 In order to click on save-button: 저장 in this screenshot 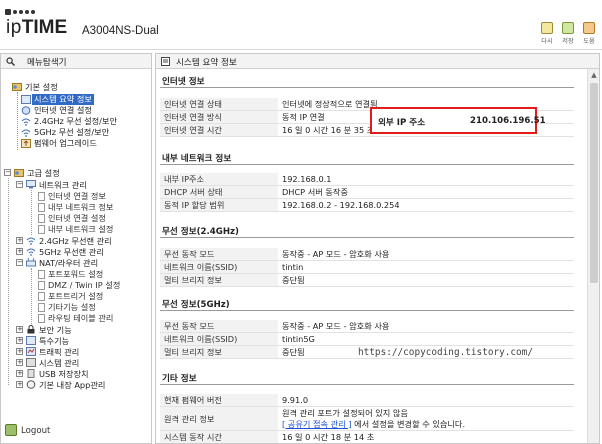, I will do `click(568, 35)`.